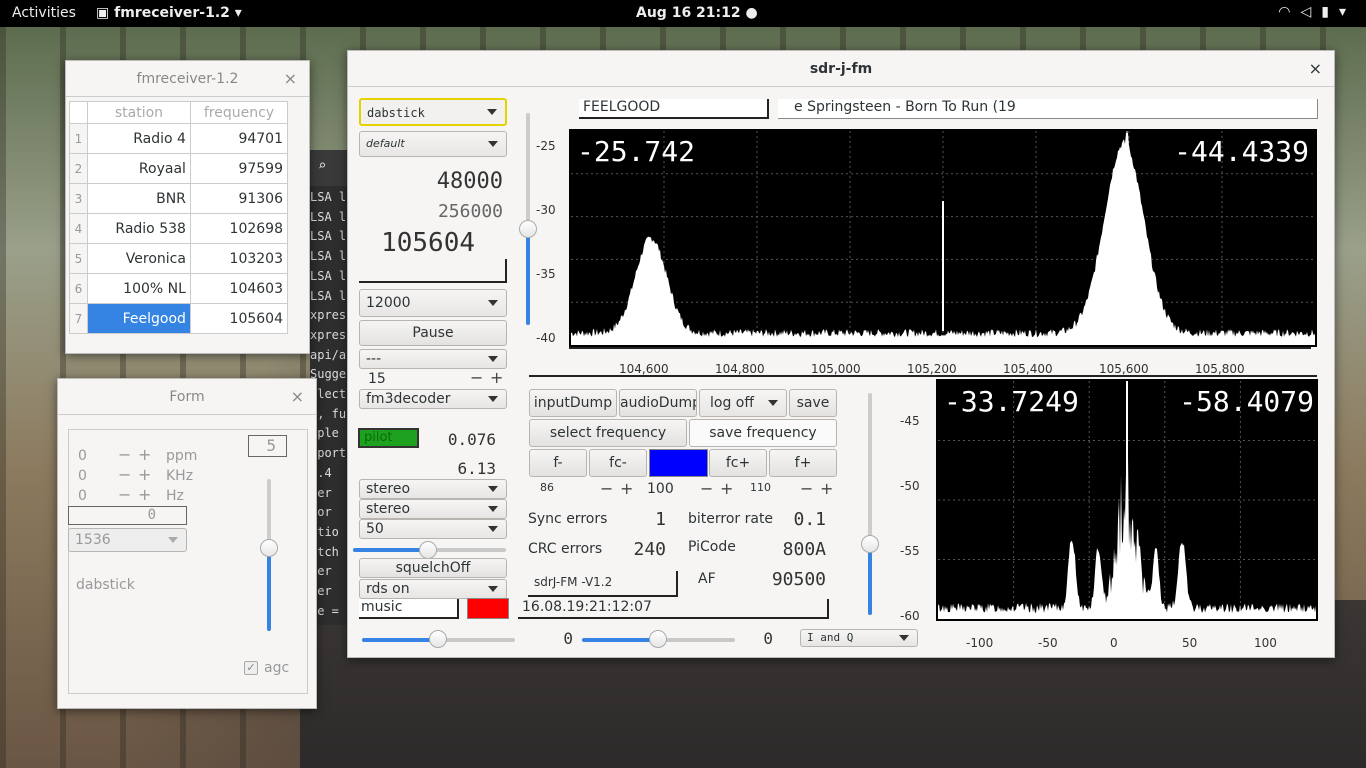 The image size is (1366, 768). What do you see at coordinates (139, 318) in the screenshot?
I see `station-cell: Feelgood` at bounding box center [139, 318].